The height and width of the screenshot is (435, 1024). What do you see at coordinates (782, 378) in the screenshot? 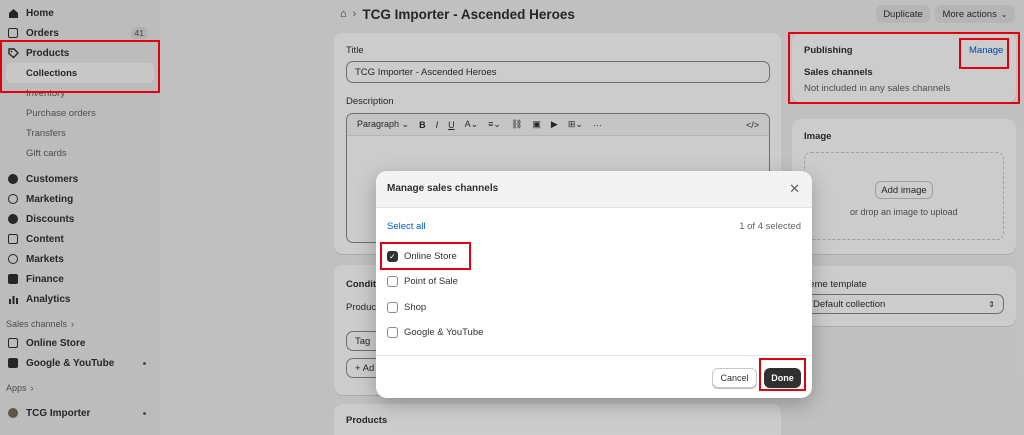
I see `done-button: Done` at bounding box center [782, 378].